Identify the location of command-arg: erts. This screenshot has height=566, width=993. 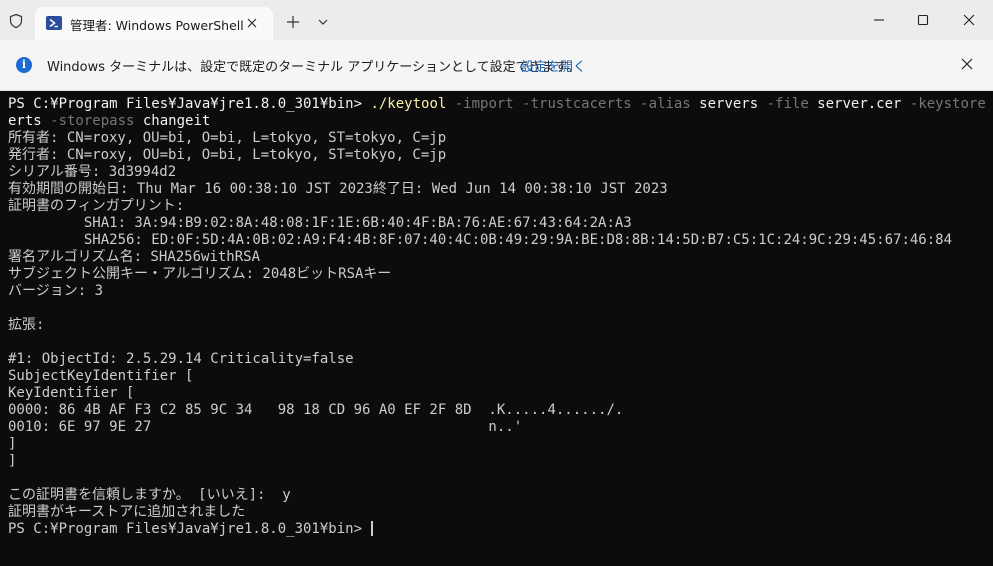
(25, 121).